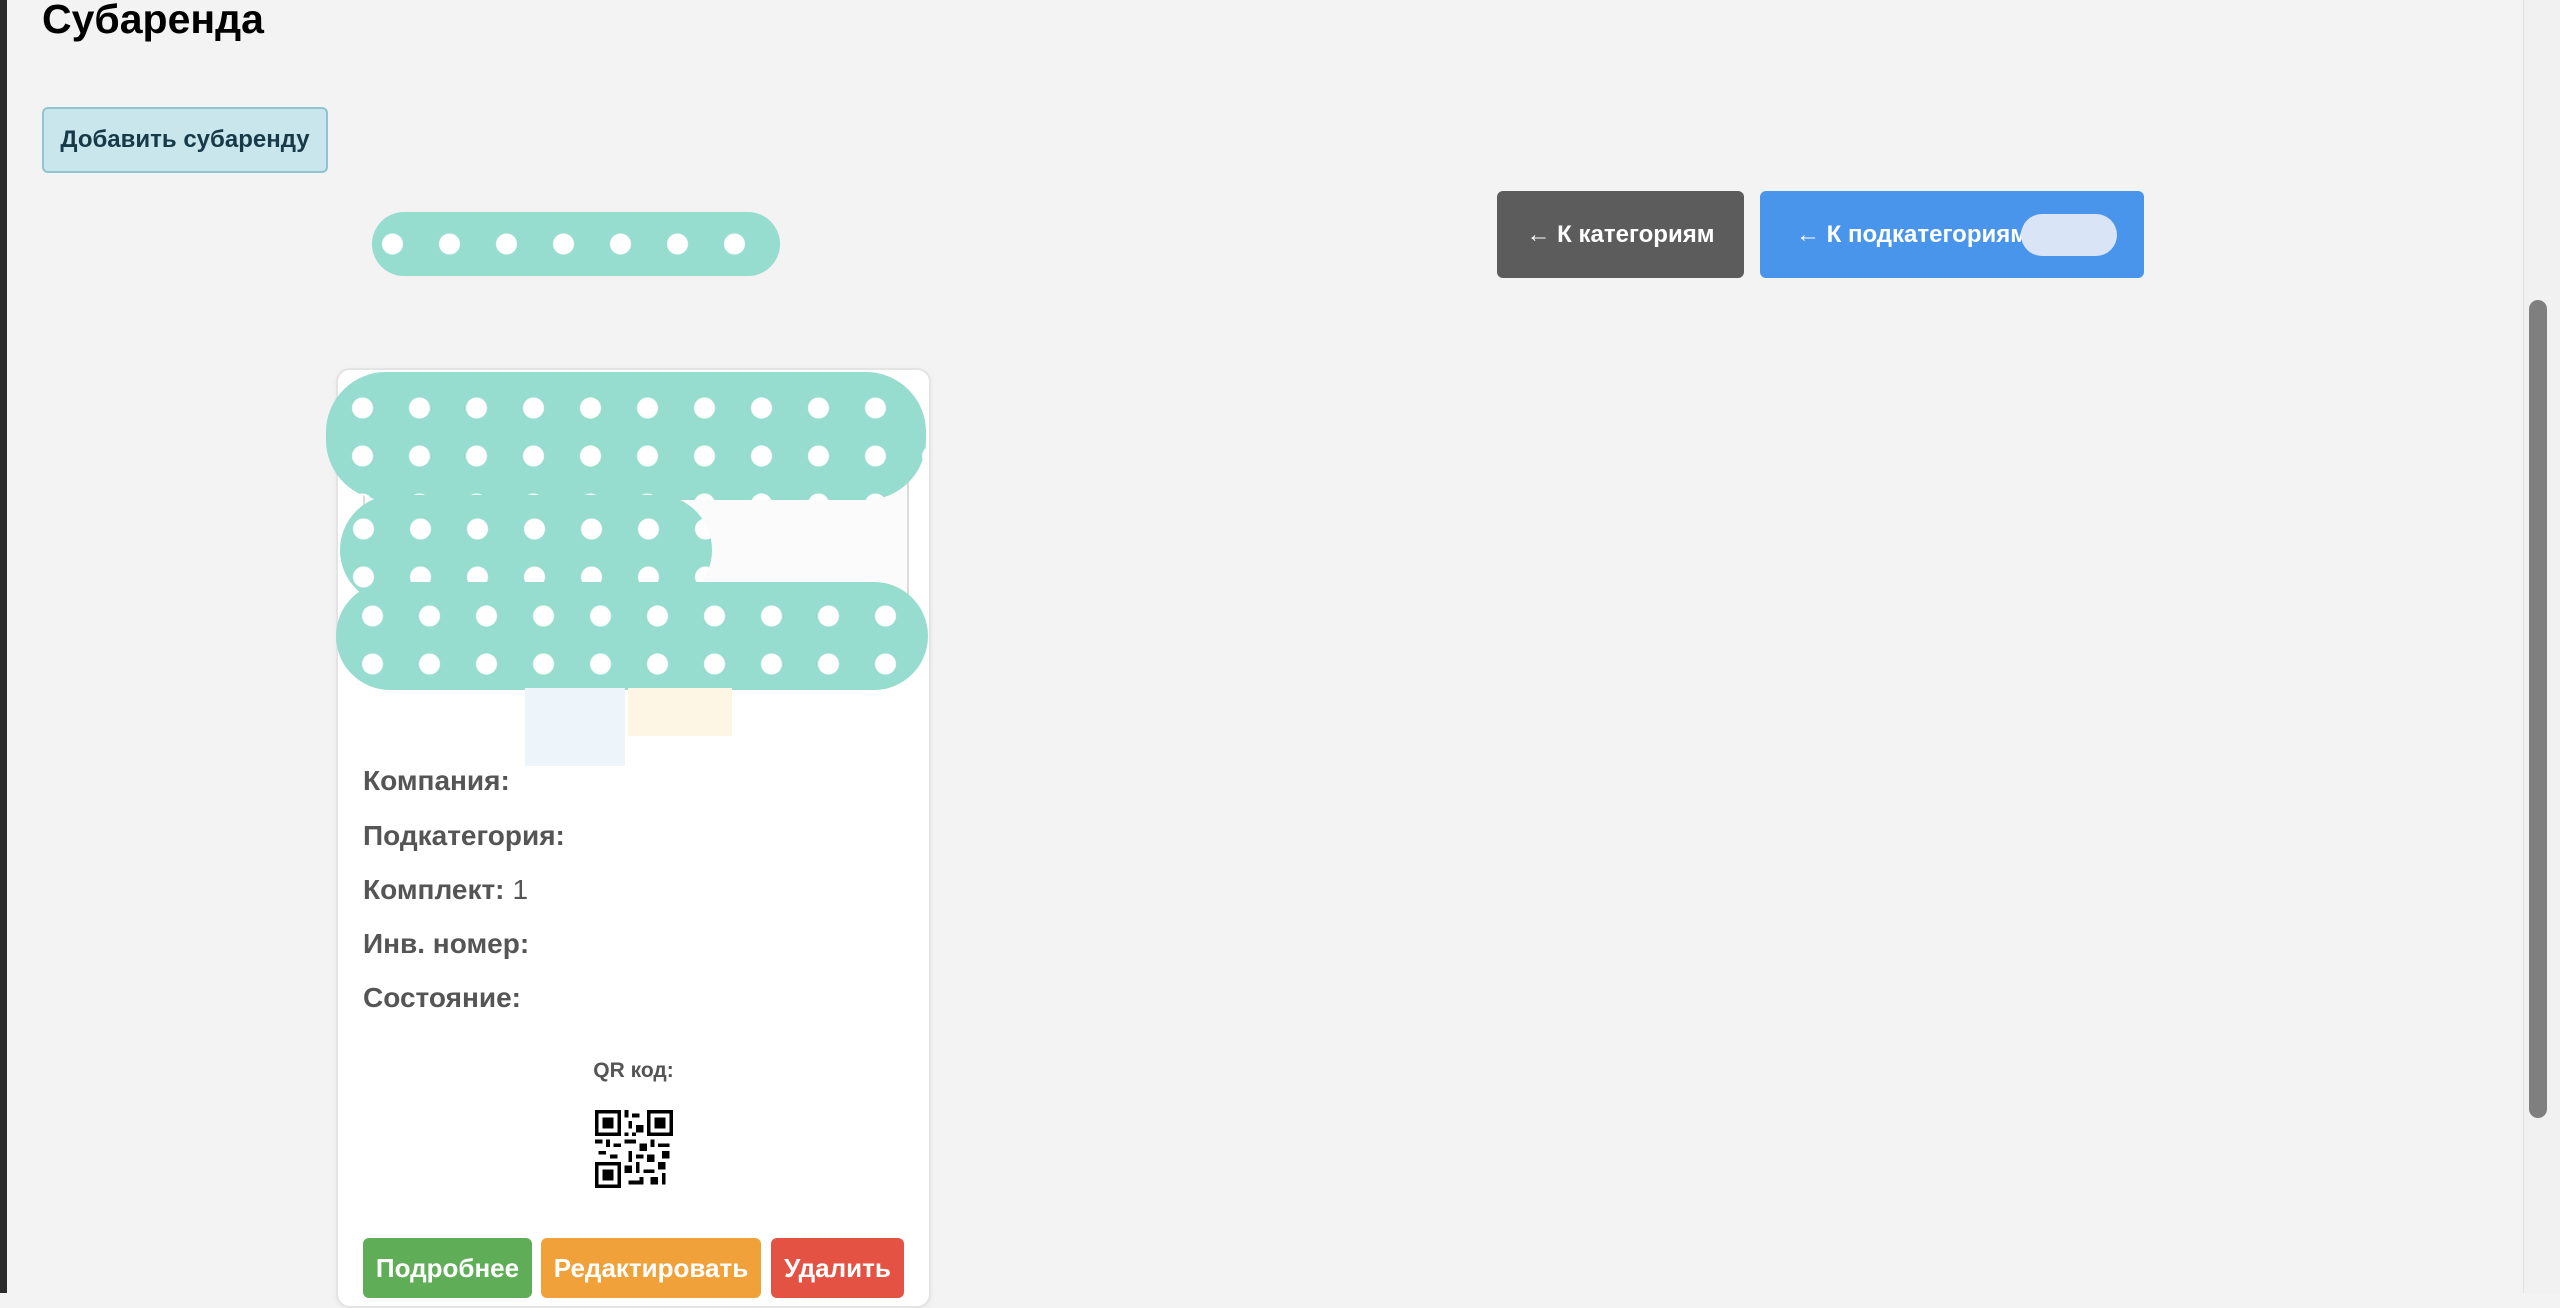 This screenshot has width=2560, height=1308. I want to click on details-button: Подробнее, so click(447, 1268).